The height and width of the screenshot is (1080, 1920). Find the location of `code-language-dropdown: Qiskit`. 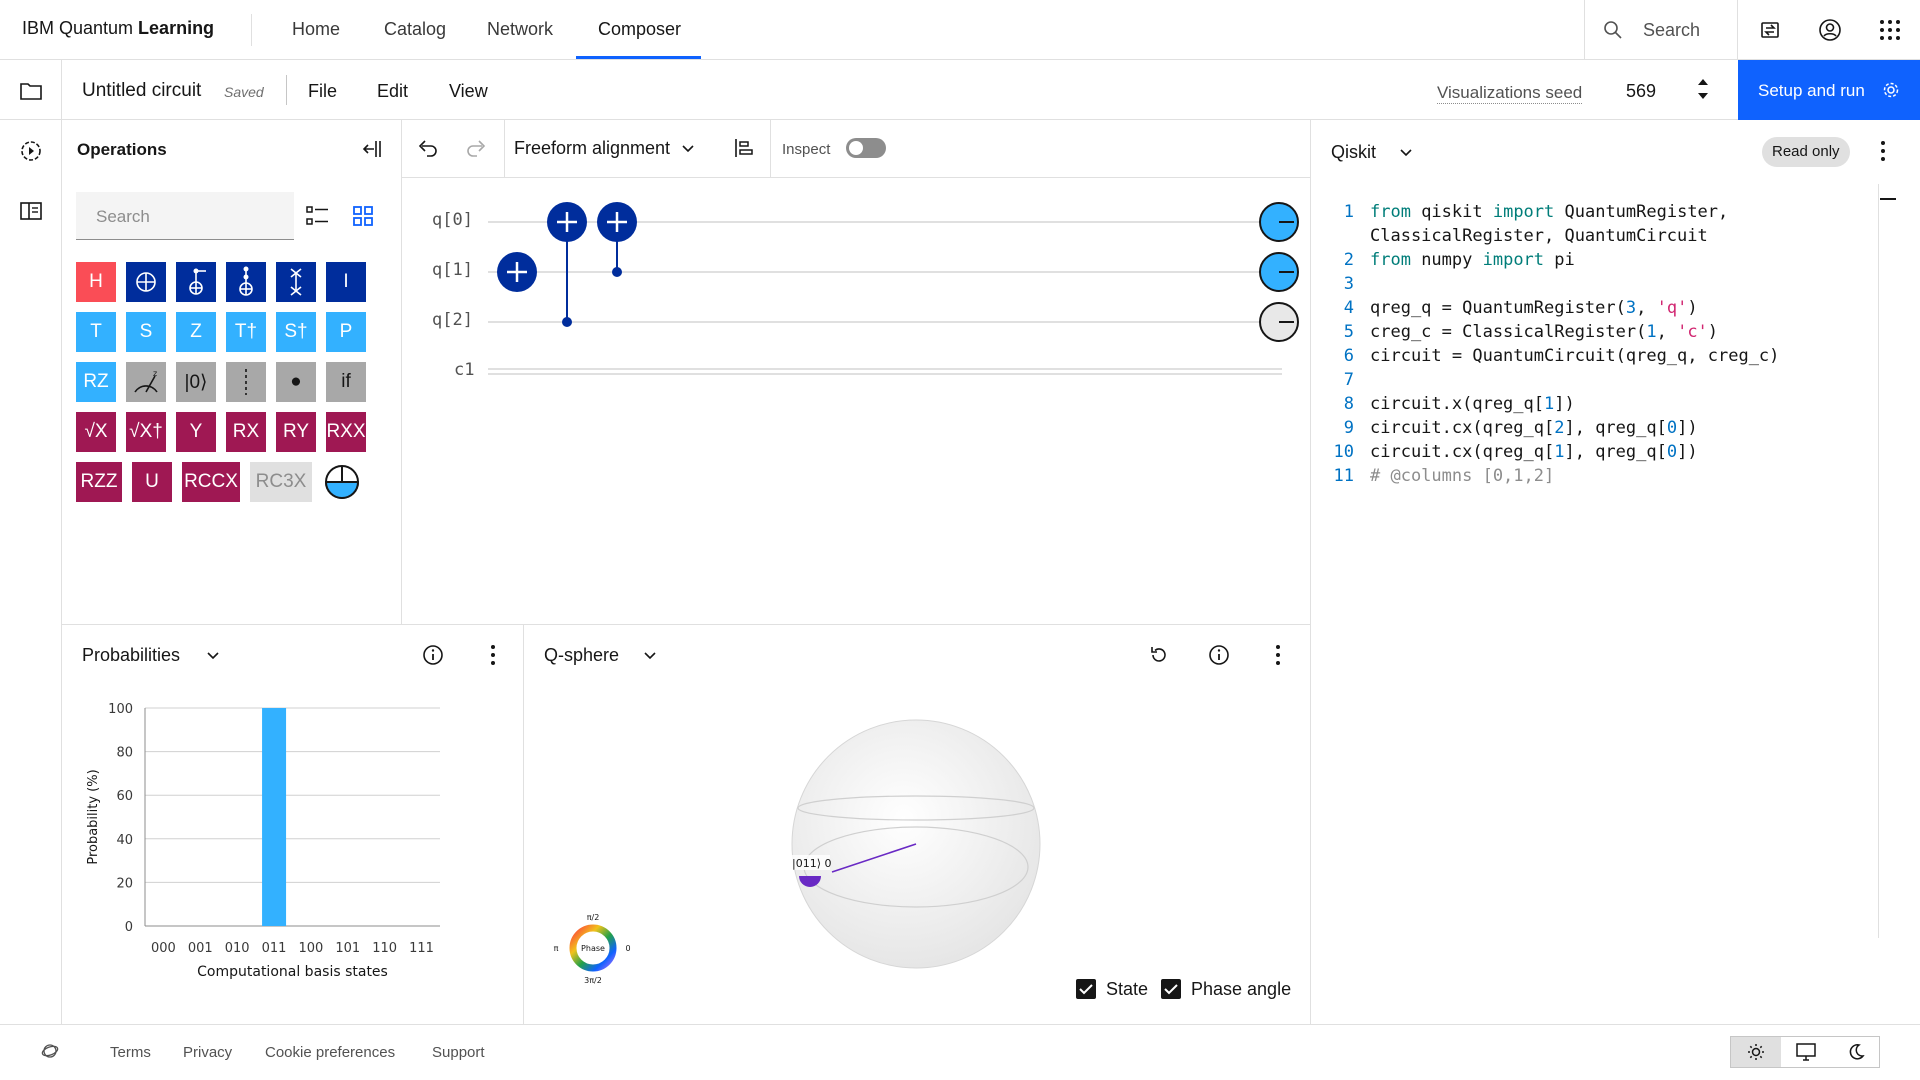

code-language-dropdown: Qiskit is located at coordinates (1353, 152).